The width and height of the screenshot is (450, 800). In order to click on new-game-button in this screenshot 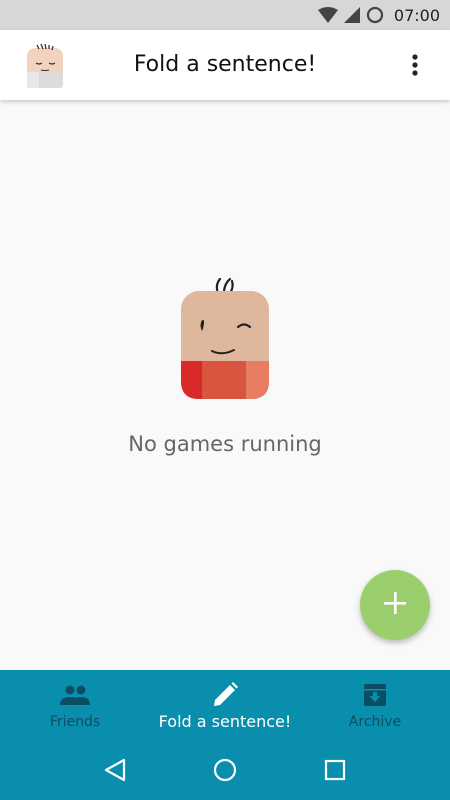, I will do `click(395, 605)`.